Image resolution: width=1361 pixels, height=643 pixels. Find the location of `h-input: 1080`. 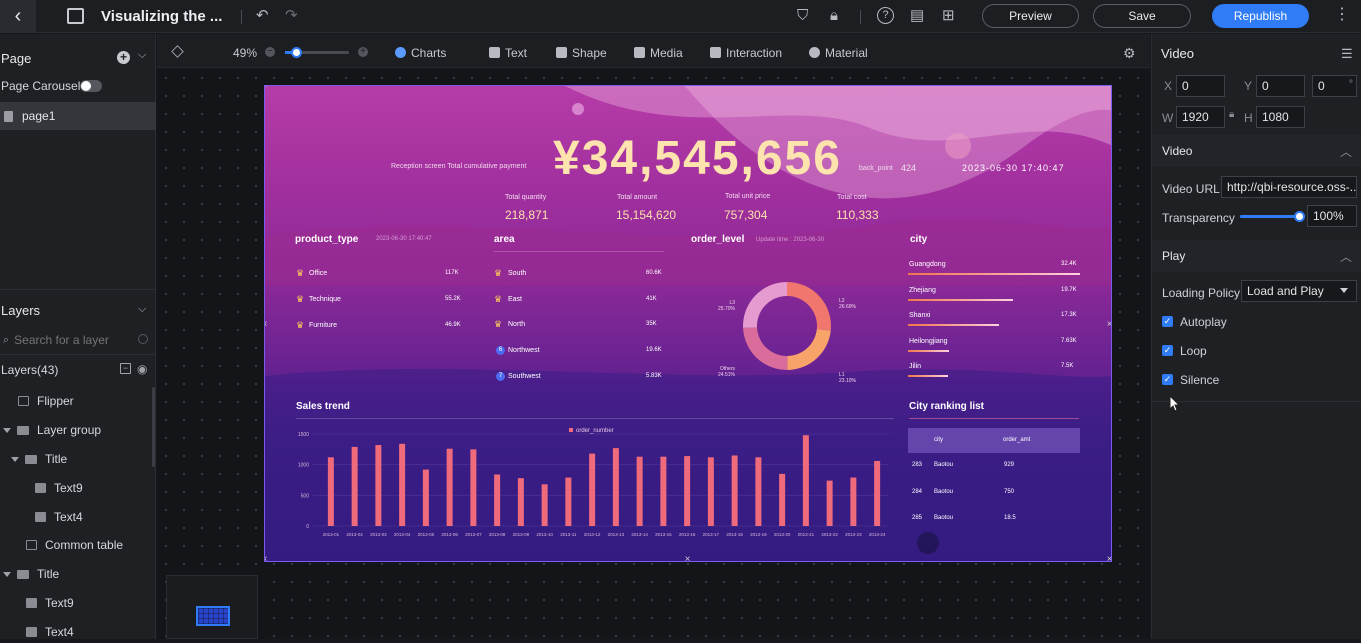

h-input: 1080 is located at coordinates (1280, 117).